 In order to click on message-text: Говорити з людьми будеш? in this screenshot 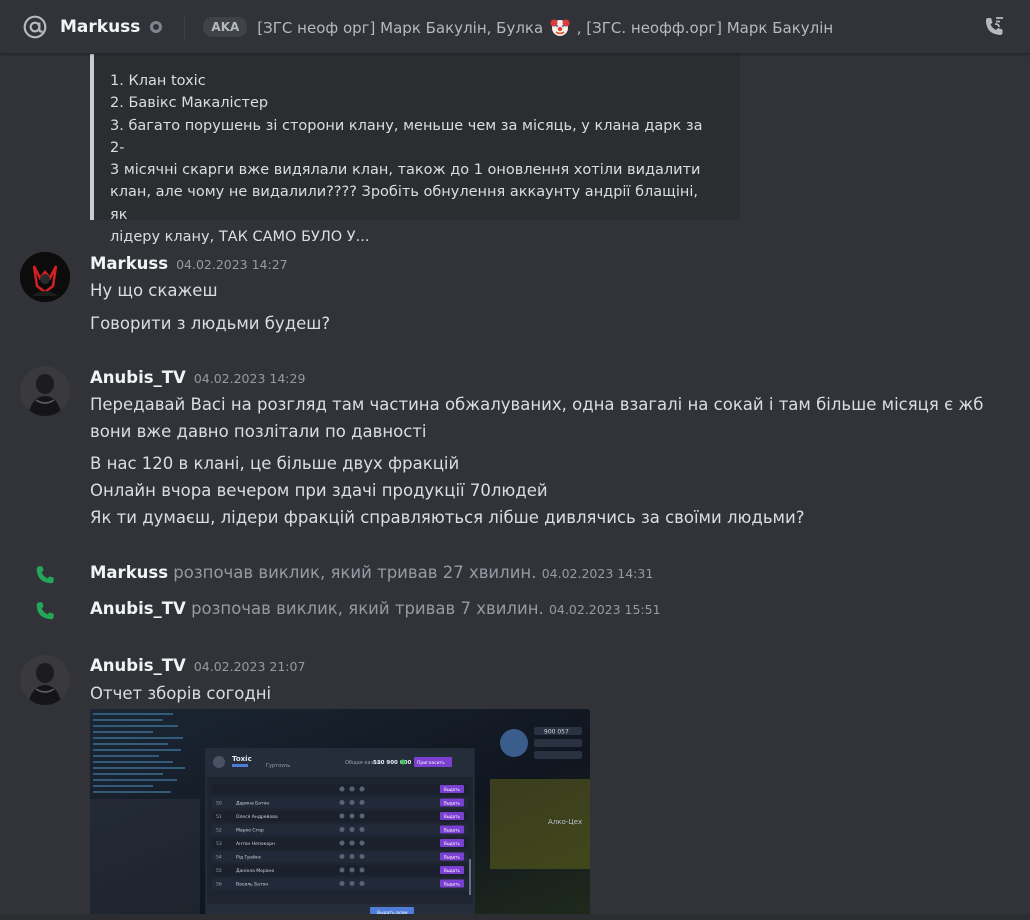, I will do `click(210, 323)`.